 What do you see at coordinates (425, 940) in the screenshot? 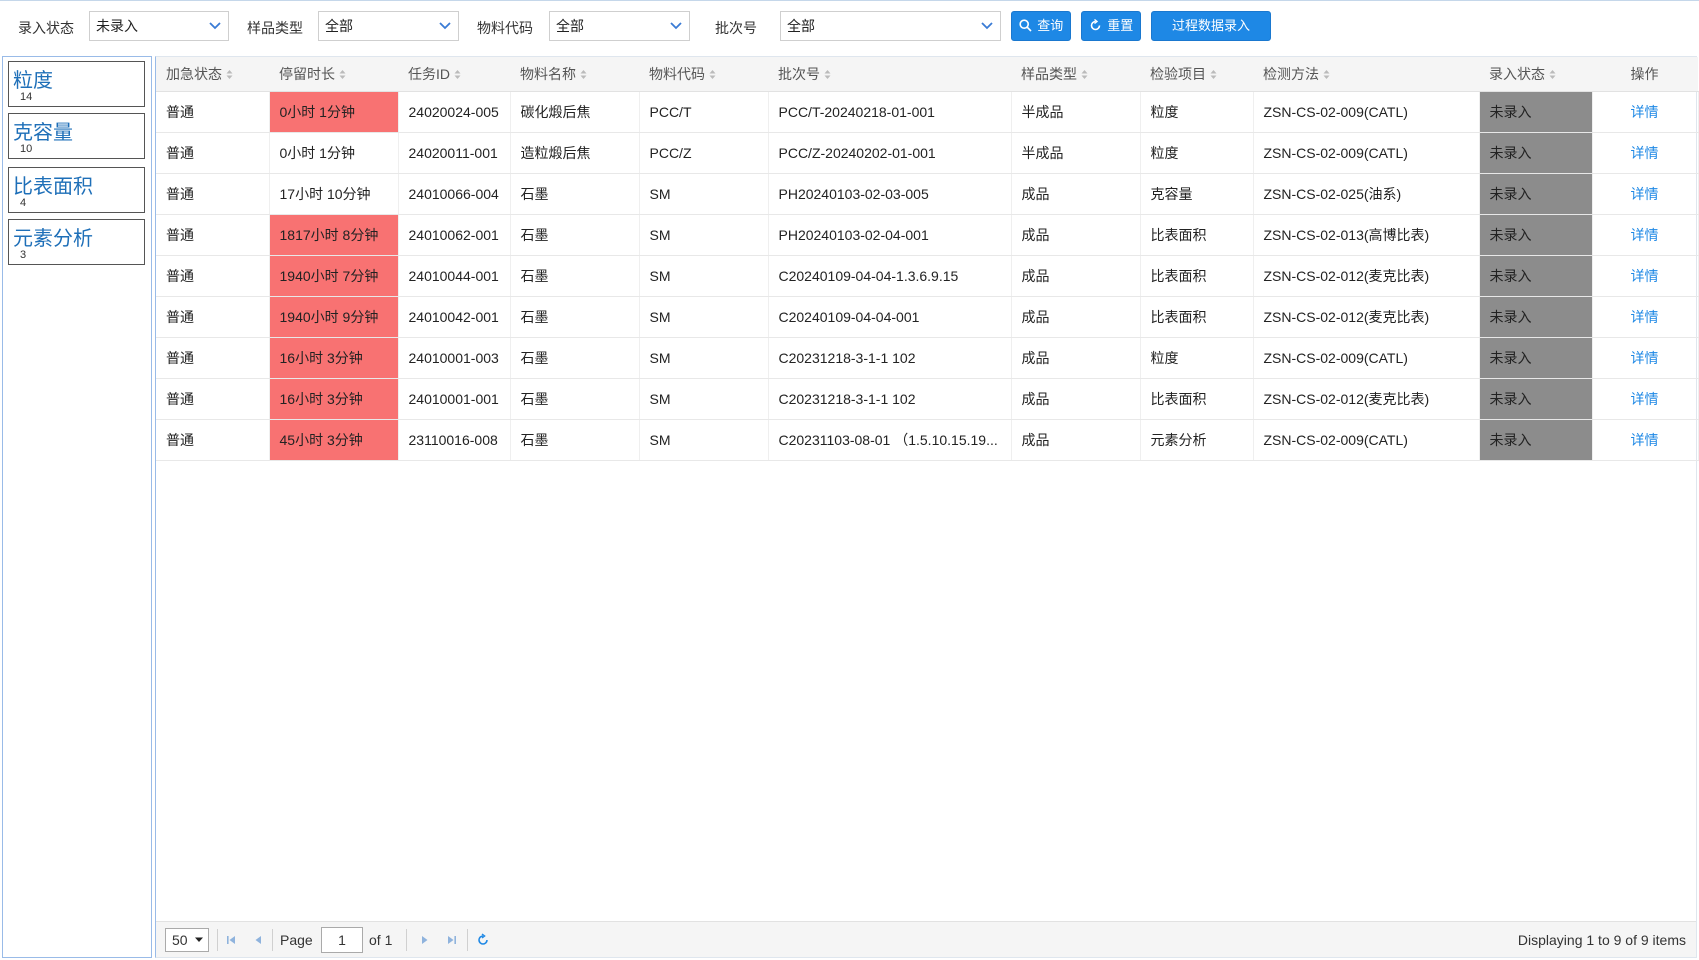
I see `next-page-icon` at bounding box center [425, 940].